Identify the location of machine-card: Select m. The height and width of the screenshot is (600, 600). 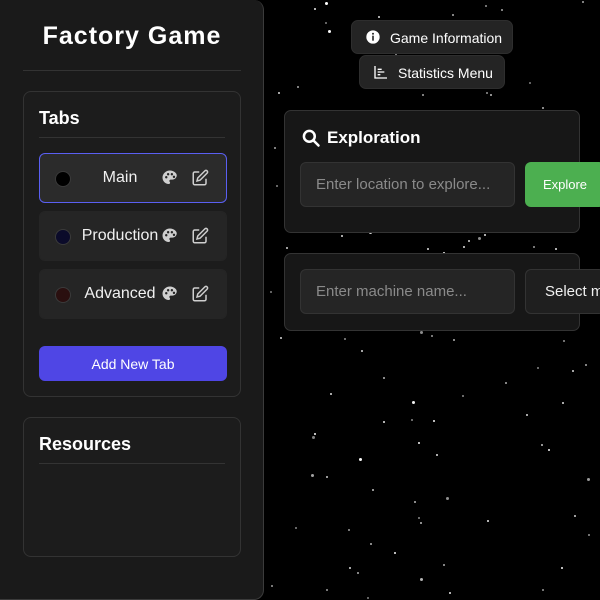
(442, 292).